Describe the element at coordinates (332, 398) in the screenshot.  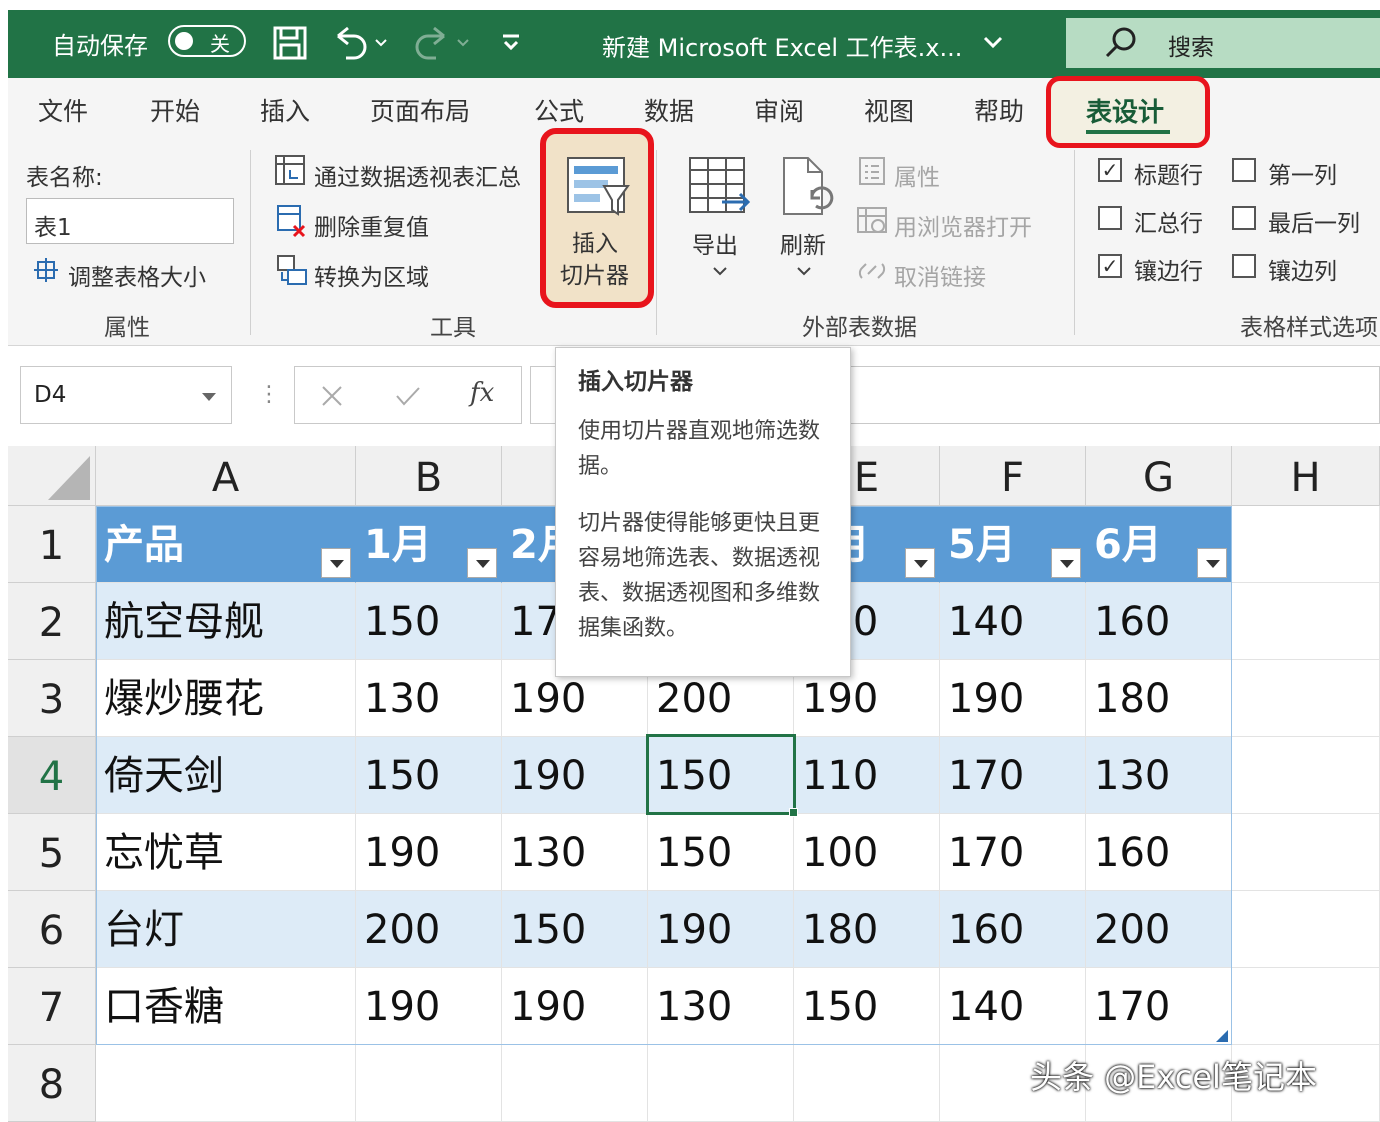
I see `cancel-icon` at that location.